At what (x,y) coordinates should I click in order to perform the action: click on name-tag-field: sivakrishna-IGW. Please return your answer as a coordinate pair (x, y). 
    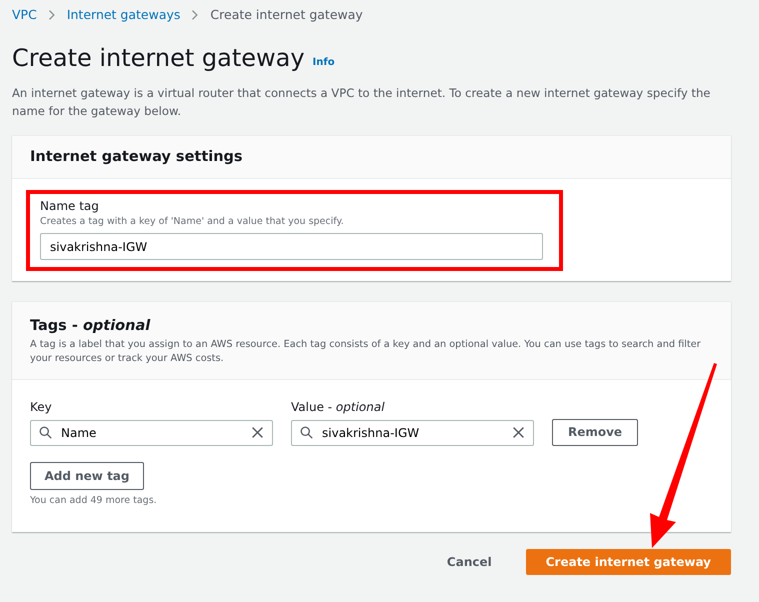
    Looking at the image, I should click on (291, 246).